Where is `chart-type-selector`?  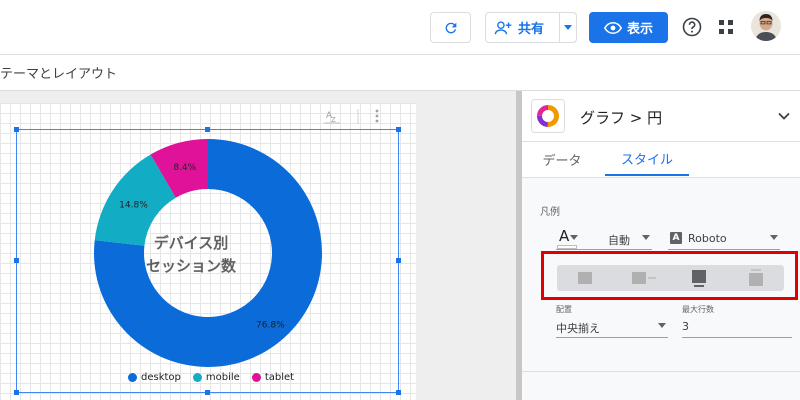
chart-type-selector is located at coordinates (548, 116).